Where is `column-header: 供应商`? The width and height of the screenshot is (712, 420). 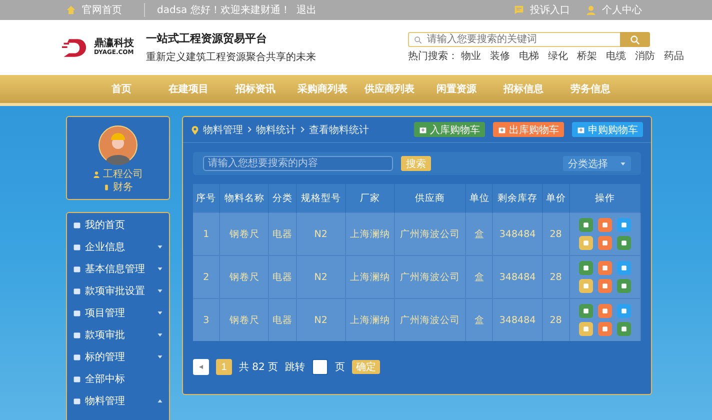
column-header: 供应商 is located at coordinates (430, 198).